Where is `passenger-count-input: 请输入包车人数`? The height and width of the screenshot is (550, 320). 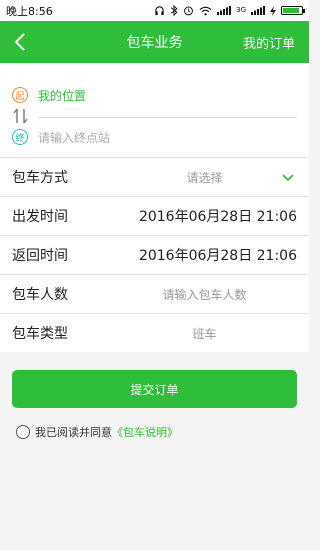 passenger-count-input: 请输入包车人数 is located at coordinates (204, 294).